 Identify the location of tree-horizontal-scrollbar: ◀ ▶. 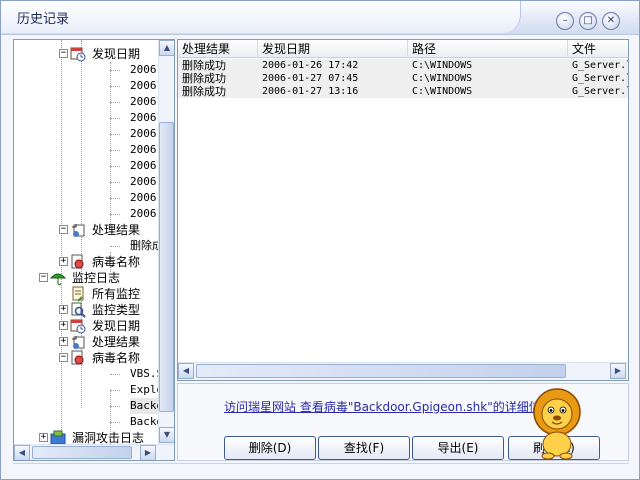
(94, 452).